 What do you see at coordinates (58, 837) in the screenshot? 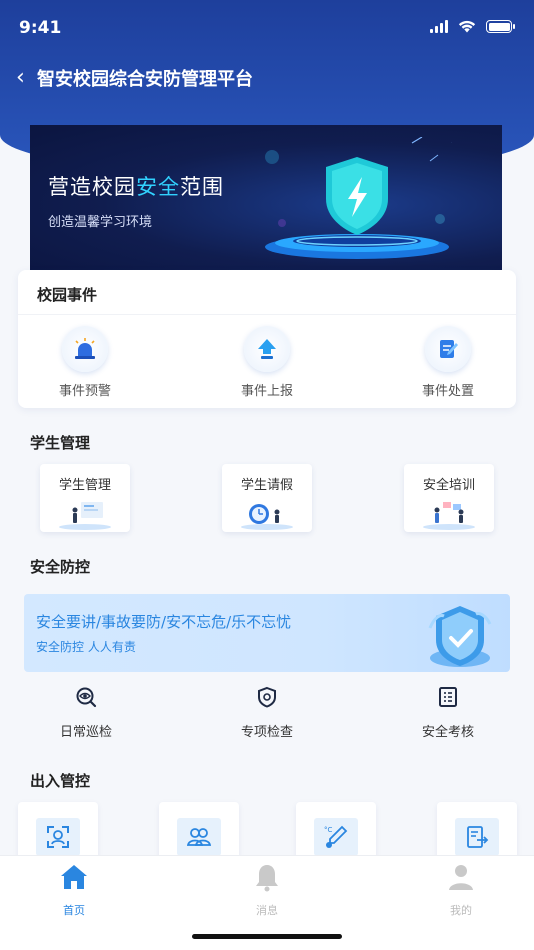
I see `face-scan-icon` at bounding box center [58, 837].